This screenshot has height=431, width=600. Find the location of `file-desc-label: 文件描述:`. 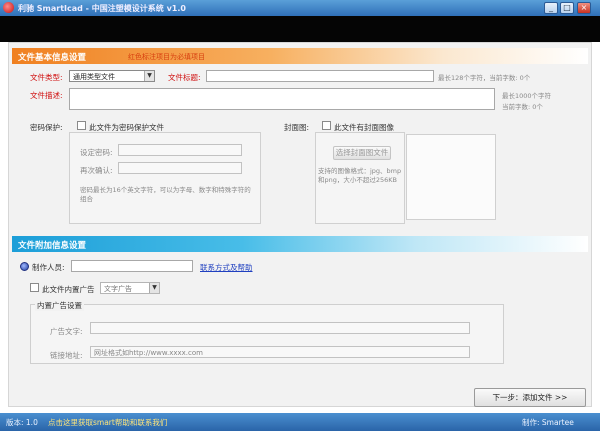

file-desc-label: 文件描述: is located at coordinates (46, 95).